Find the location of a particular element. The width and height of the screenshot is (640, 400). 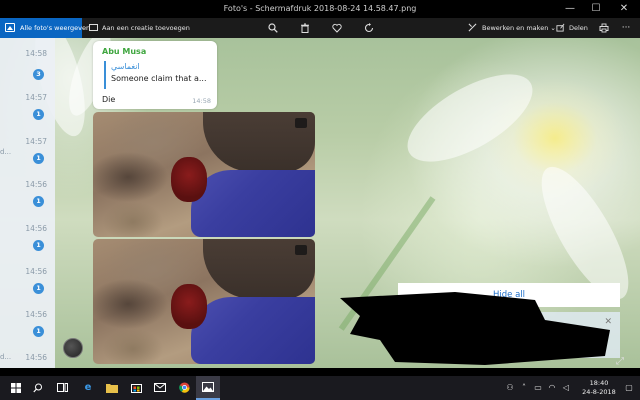

edit-create-label: Bewerken en maken is located at coordinates (515, 28).